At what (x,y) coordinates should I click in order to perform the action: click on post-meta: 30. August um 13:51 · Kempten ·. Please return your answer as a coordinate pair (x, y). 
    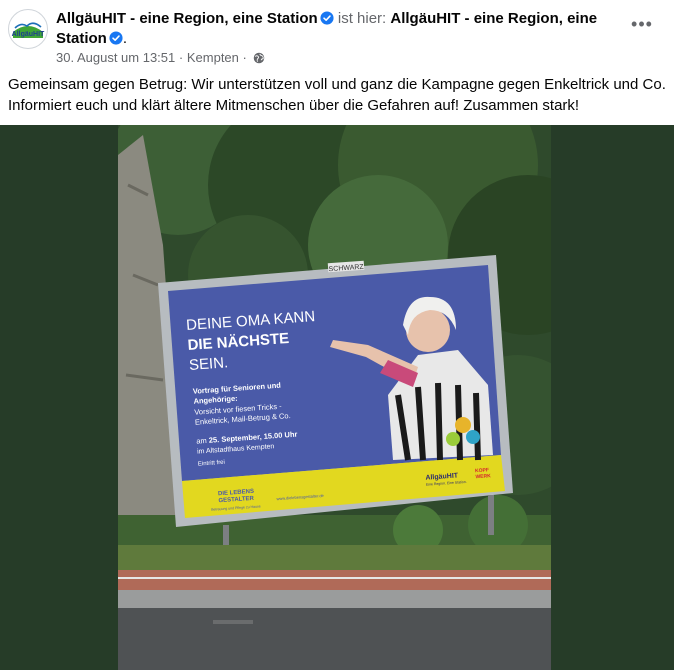
    Looking at the image, I should click on (160, 57).